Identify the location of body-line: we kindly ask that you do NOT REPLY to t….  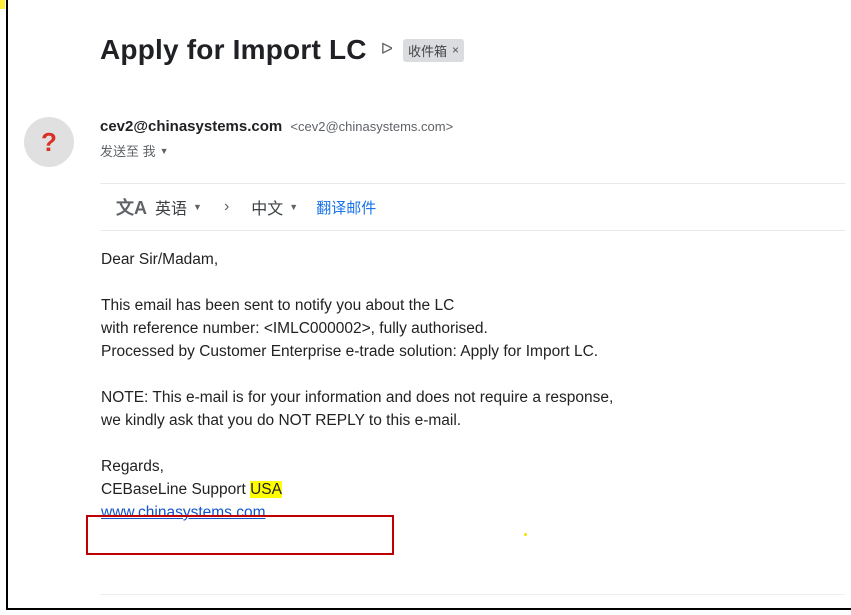
(281, 420).